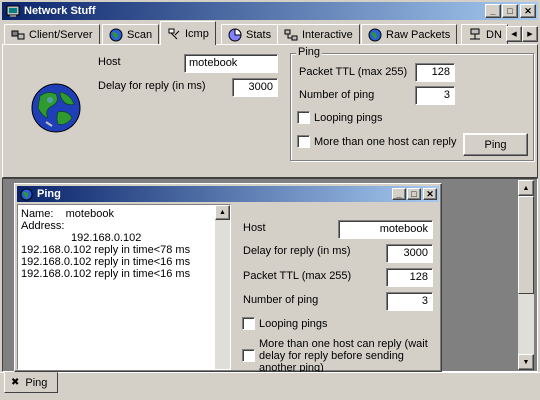 The height and width of the screenshot is (400, 540). Describe the element at coordinates (291, 35) in the screenshot. I see `network-icon` at that location.